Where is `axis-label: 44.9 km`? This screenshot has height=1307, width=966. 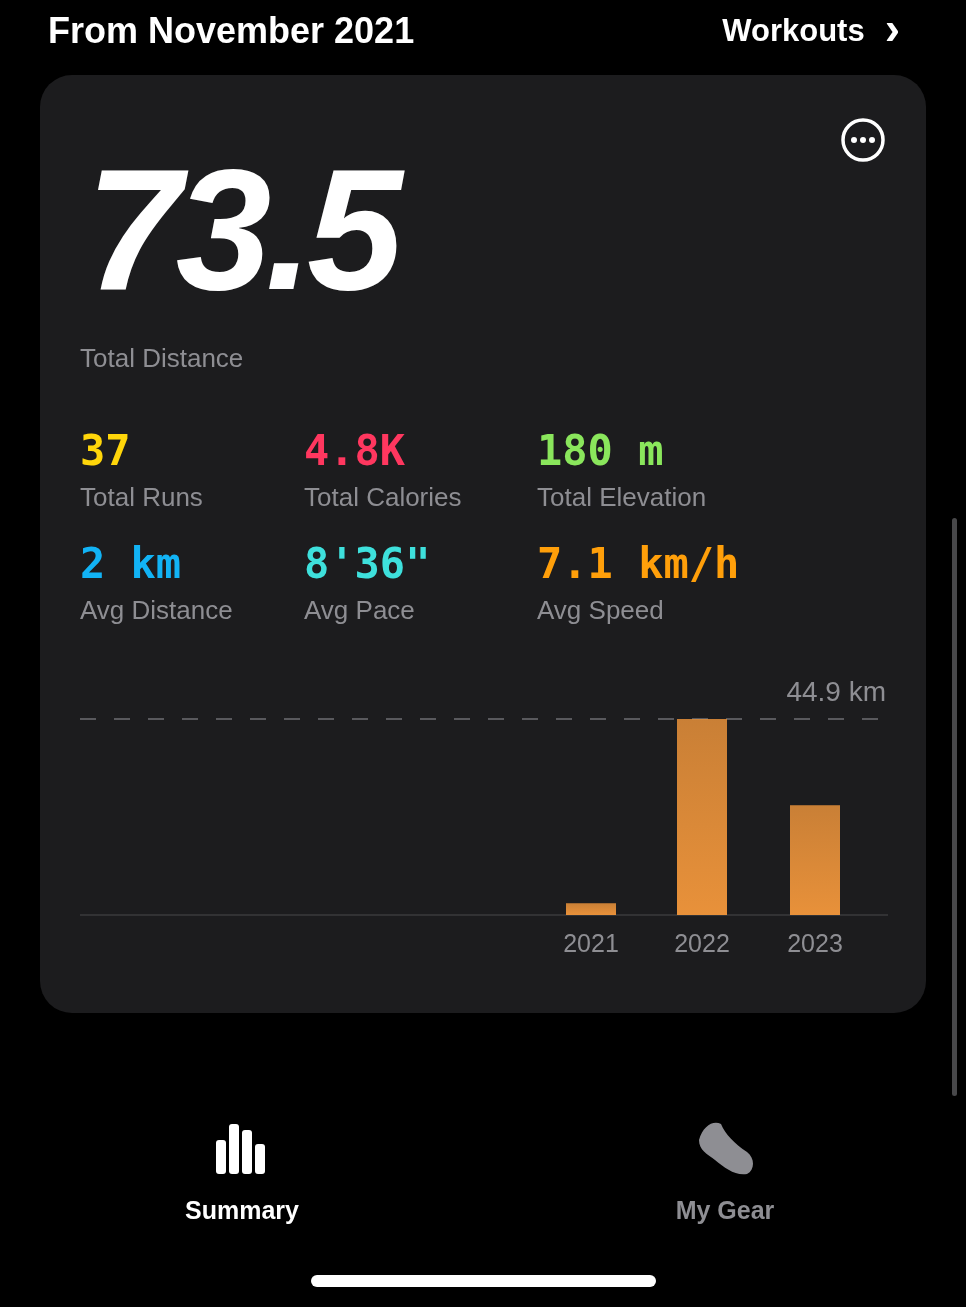
axis-label: 44.9 km is located at coordinates (836, 692).